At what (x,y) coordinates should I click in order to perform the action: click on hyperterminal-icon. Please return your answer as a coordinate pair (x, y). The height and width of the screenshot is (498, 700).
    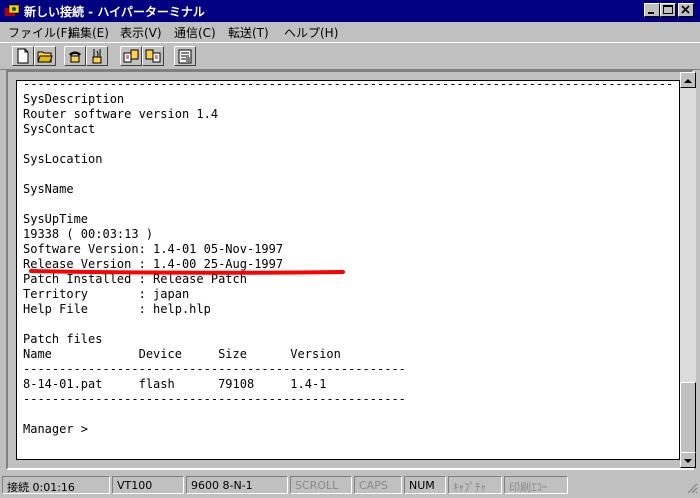
    Looking at the image, I should click on (12, 10).